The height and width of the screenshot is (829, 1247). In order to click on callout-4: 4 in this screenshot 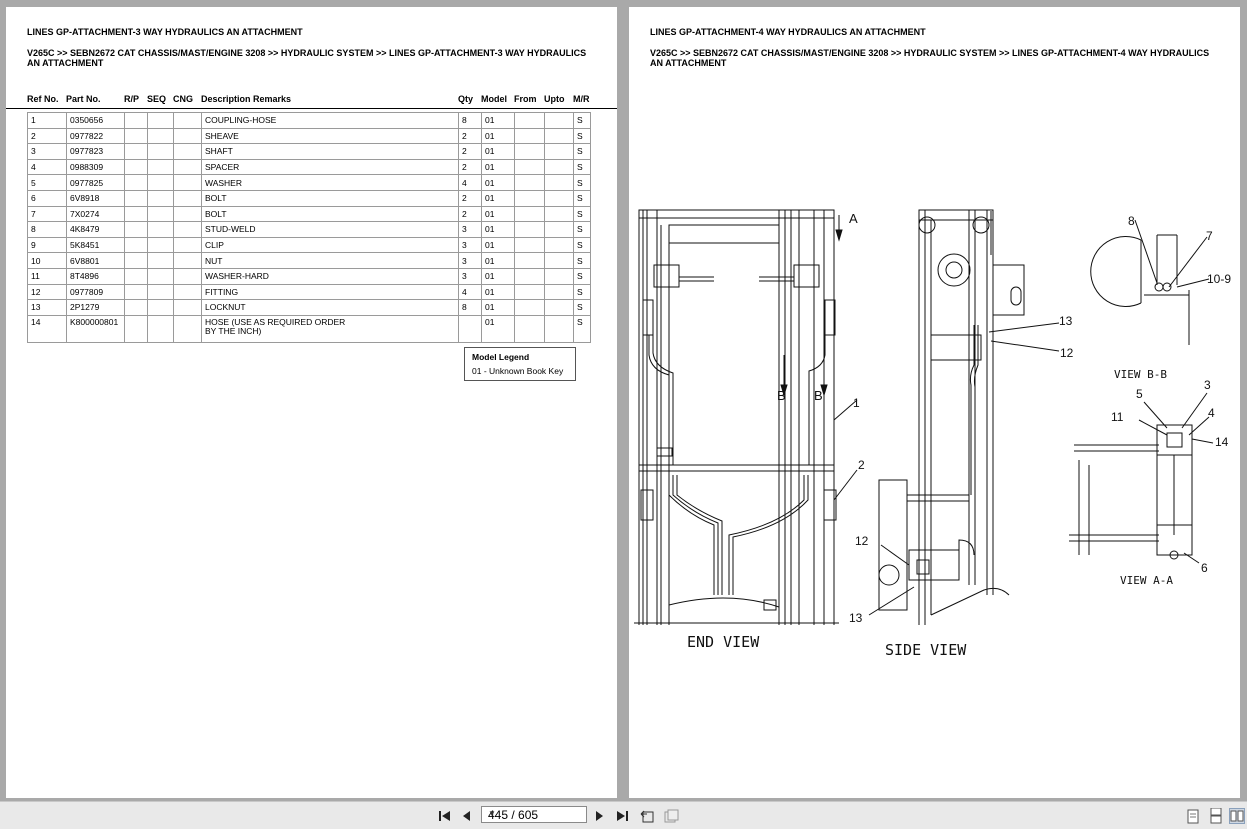, I will do `click(1211, 413)`.